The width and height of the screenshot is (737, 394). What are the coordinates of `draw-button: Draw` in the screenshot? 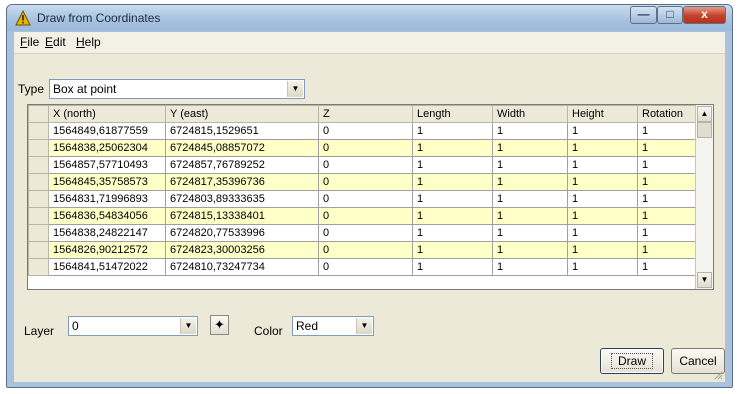 It's located at (632, 361).